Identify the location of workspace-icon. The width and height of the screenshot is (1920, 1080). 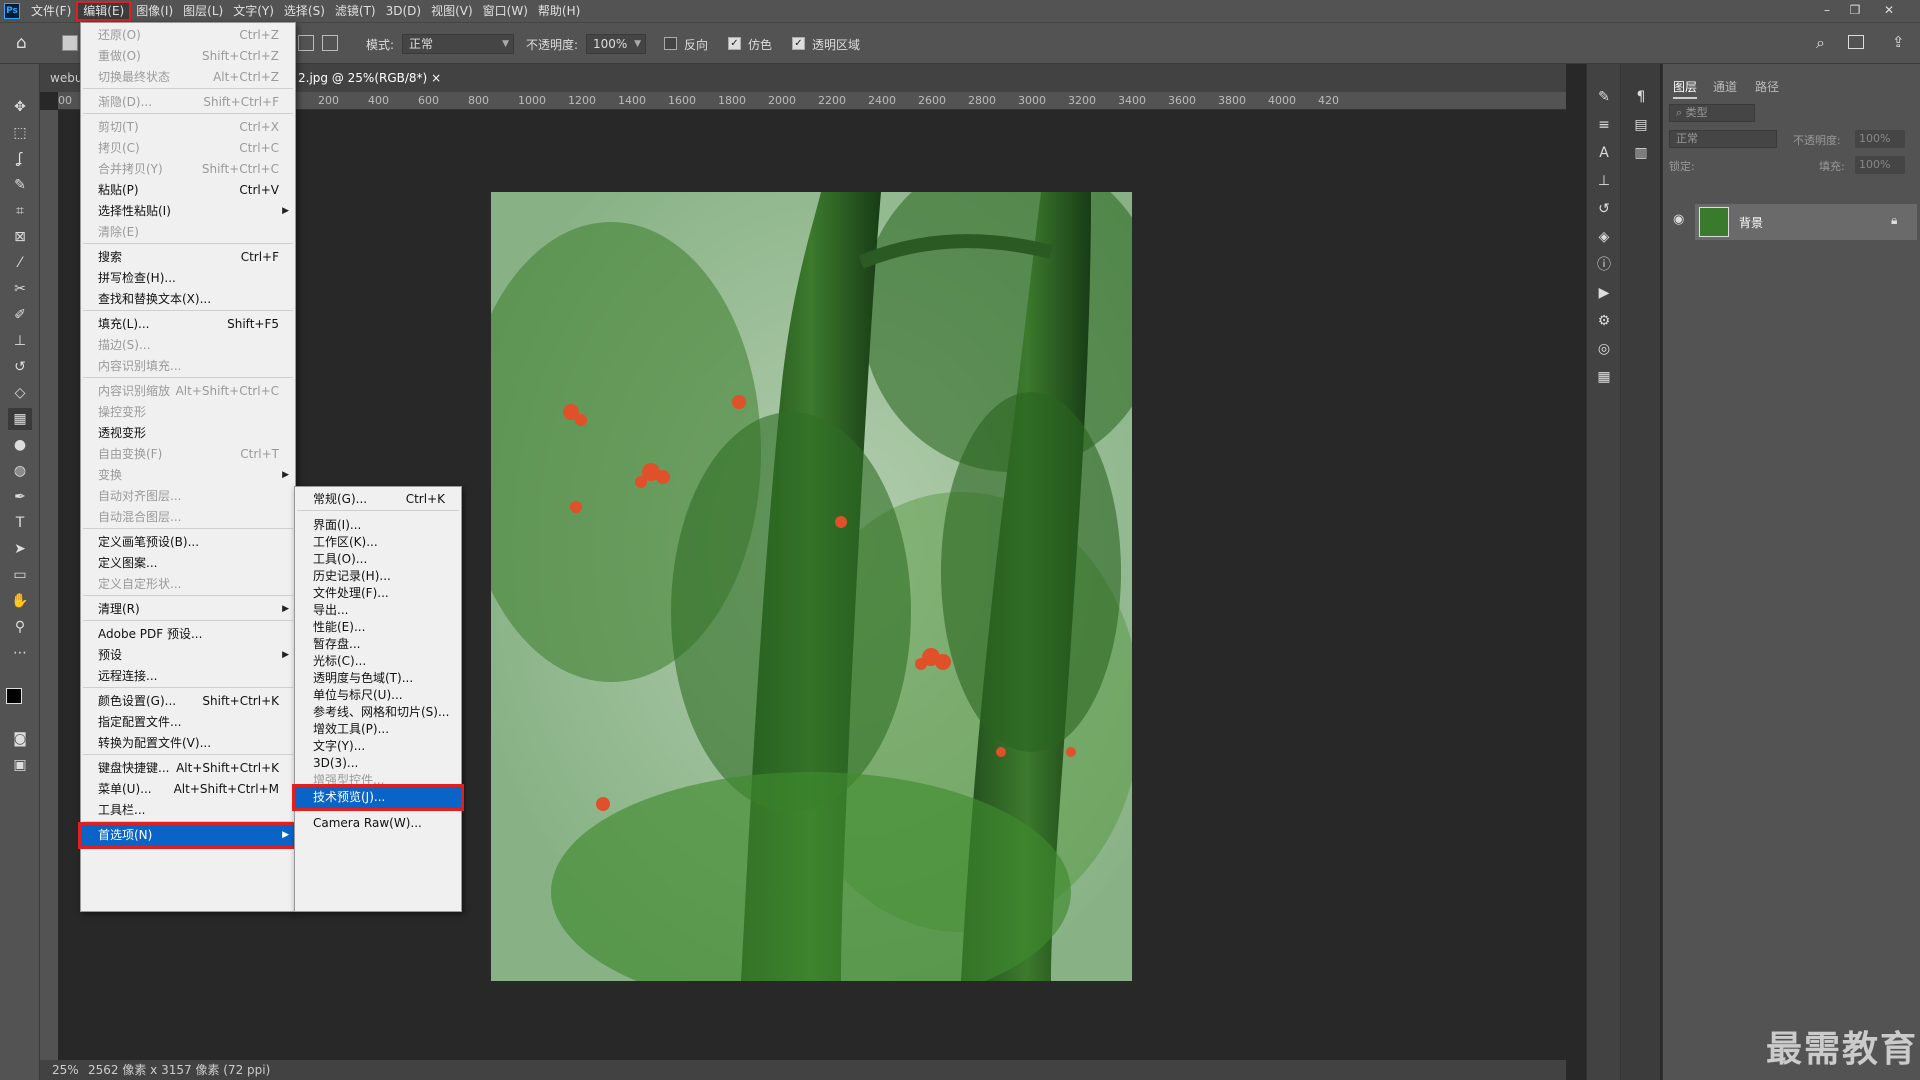
(1856, 42).